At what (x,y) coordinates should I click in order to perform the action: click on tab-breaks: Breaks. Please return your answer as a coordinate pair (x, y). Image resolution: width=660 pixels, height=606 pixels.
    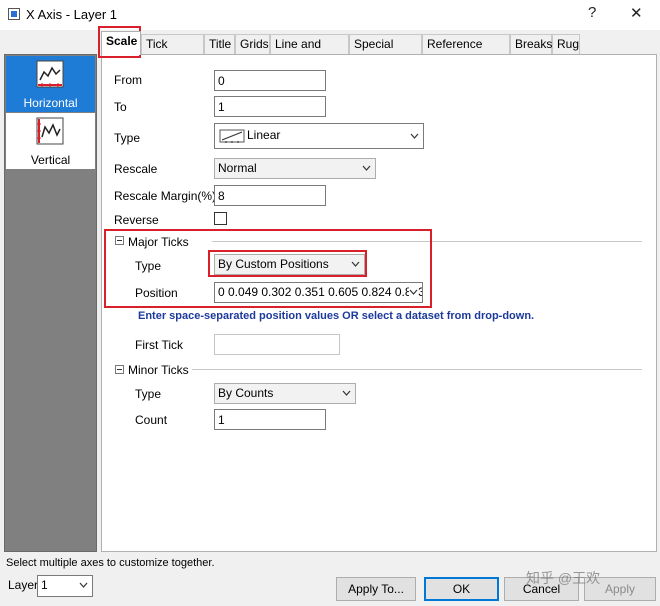
    Looking at the image, I should click on (531, 44).